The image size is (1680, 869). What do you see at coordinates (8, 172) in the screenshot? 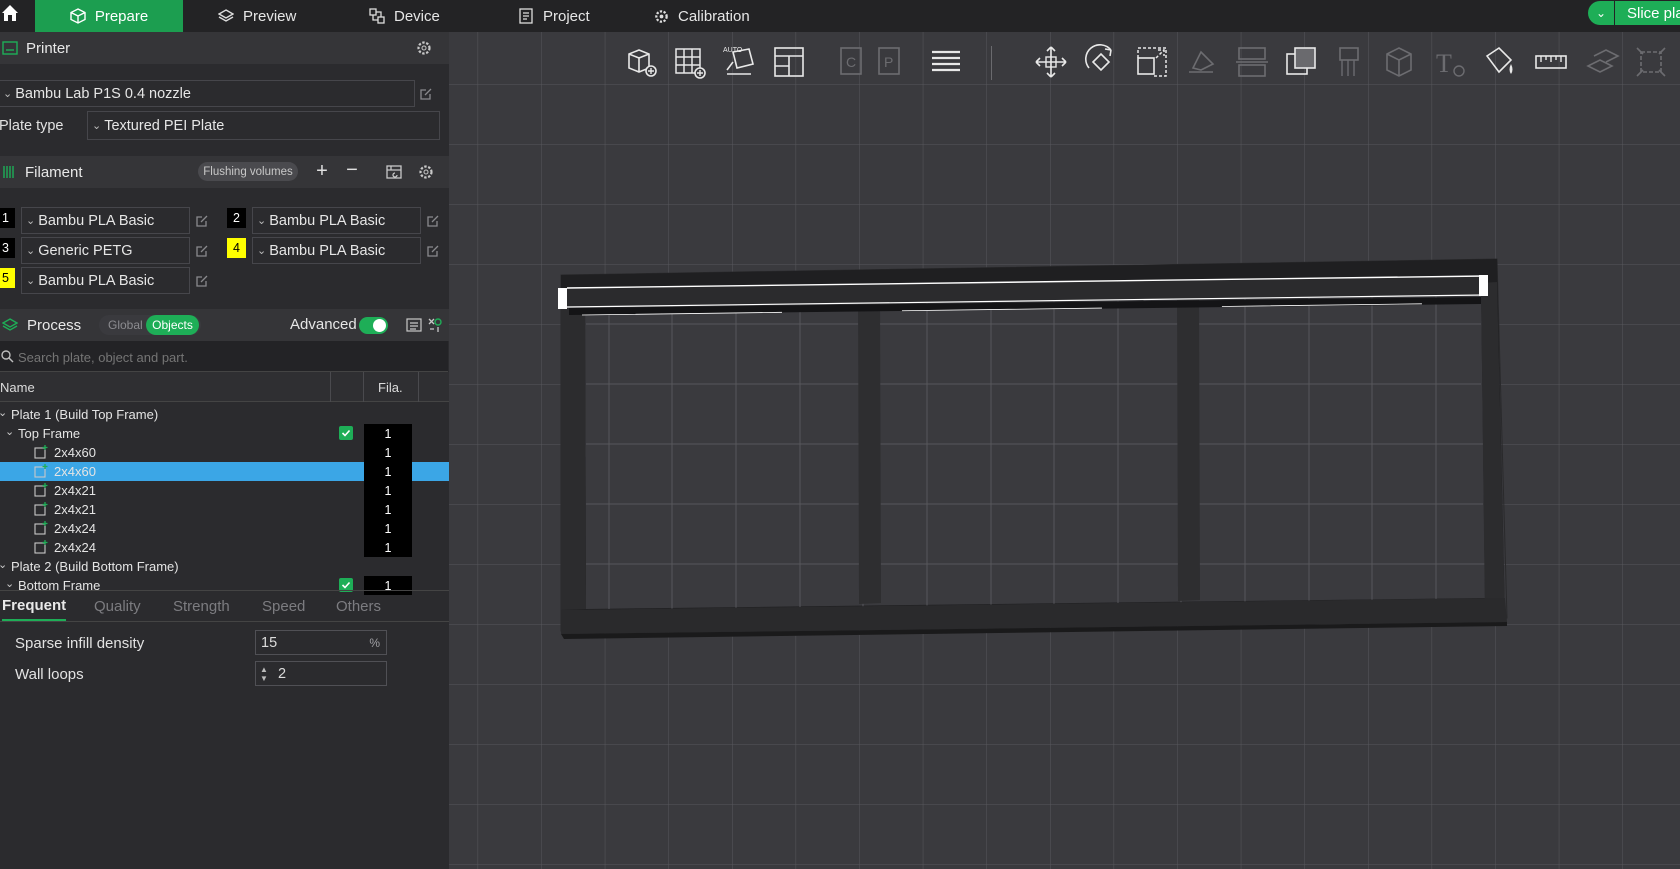
I see `filament-icon` at bounding box center [8, 172].